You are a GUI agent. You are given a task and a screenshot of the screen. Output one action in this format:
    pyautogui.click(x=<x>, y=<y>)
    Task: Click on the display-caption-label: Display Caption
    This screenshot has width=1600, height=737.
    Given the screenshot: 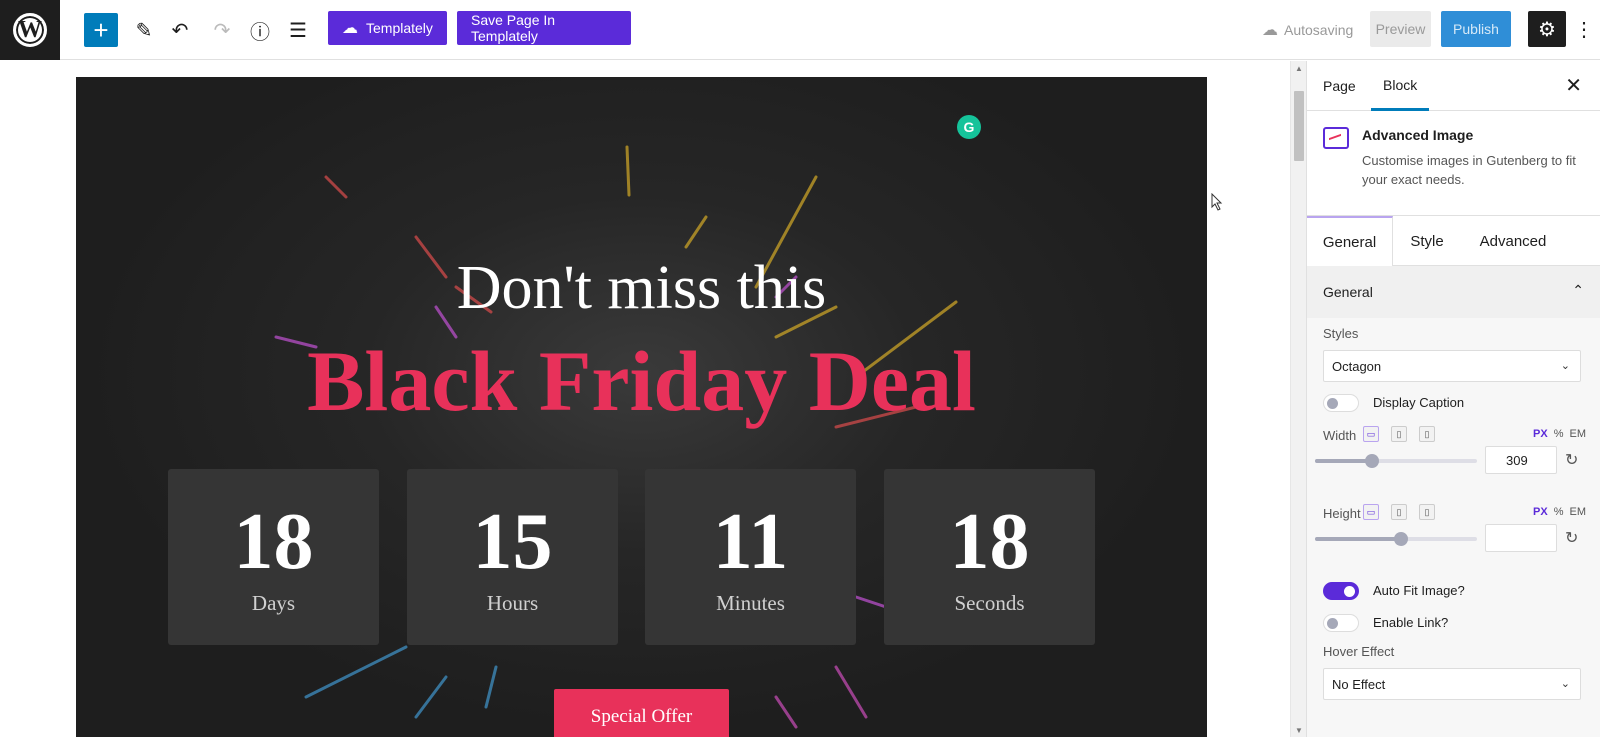 What is the action you would take?
    pyautogui.click(x=1419, y=402)
    